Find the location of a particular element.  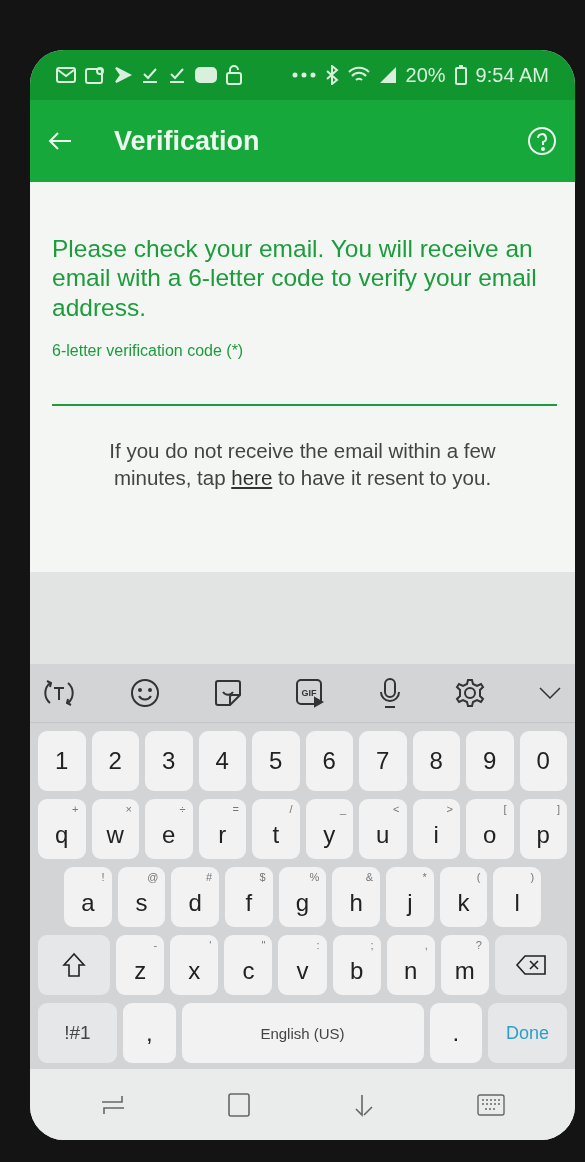

key: 4 is located at coordinates (222, 761).